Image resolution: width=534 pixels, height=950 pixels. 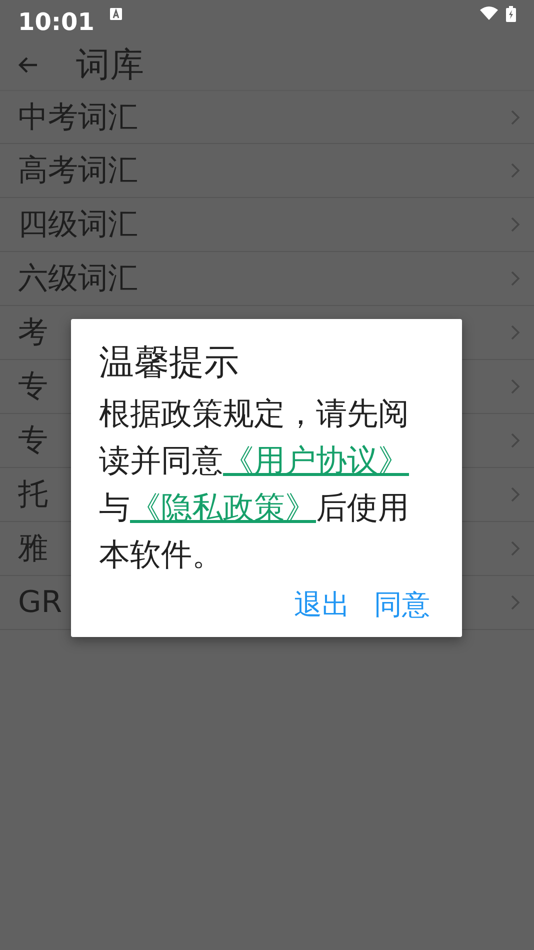 I want to click on back-arrow-icon, so click(x=28, y=65).